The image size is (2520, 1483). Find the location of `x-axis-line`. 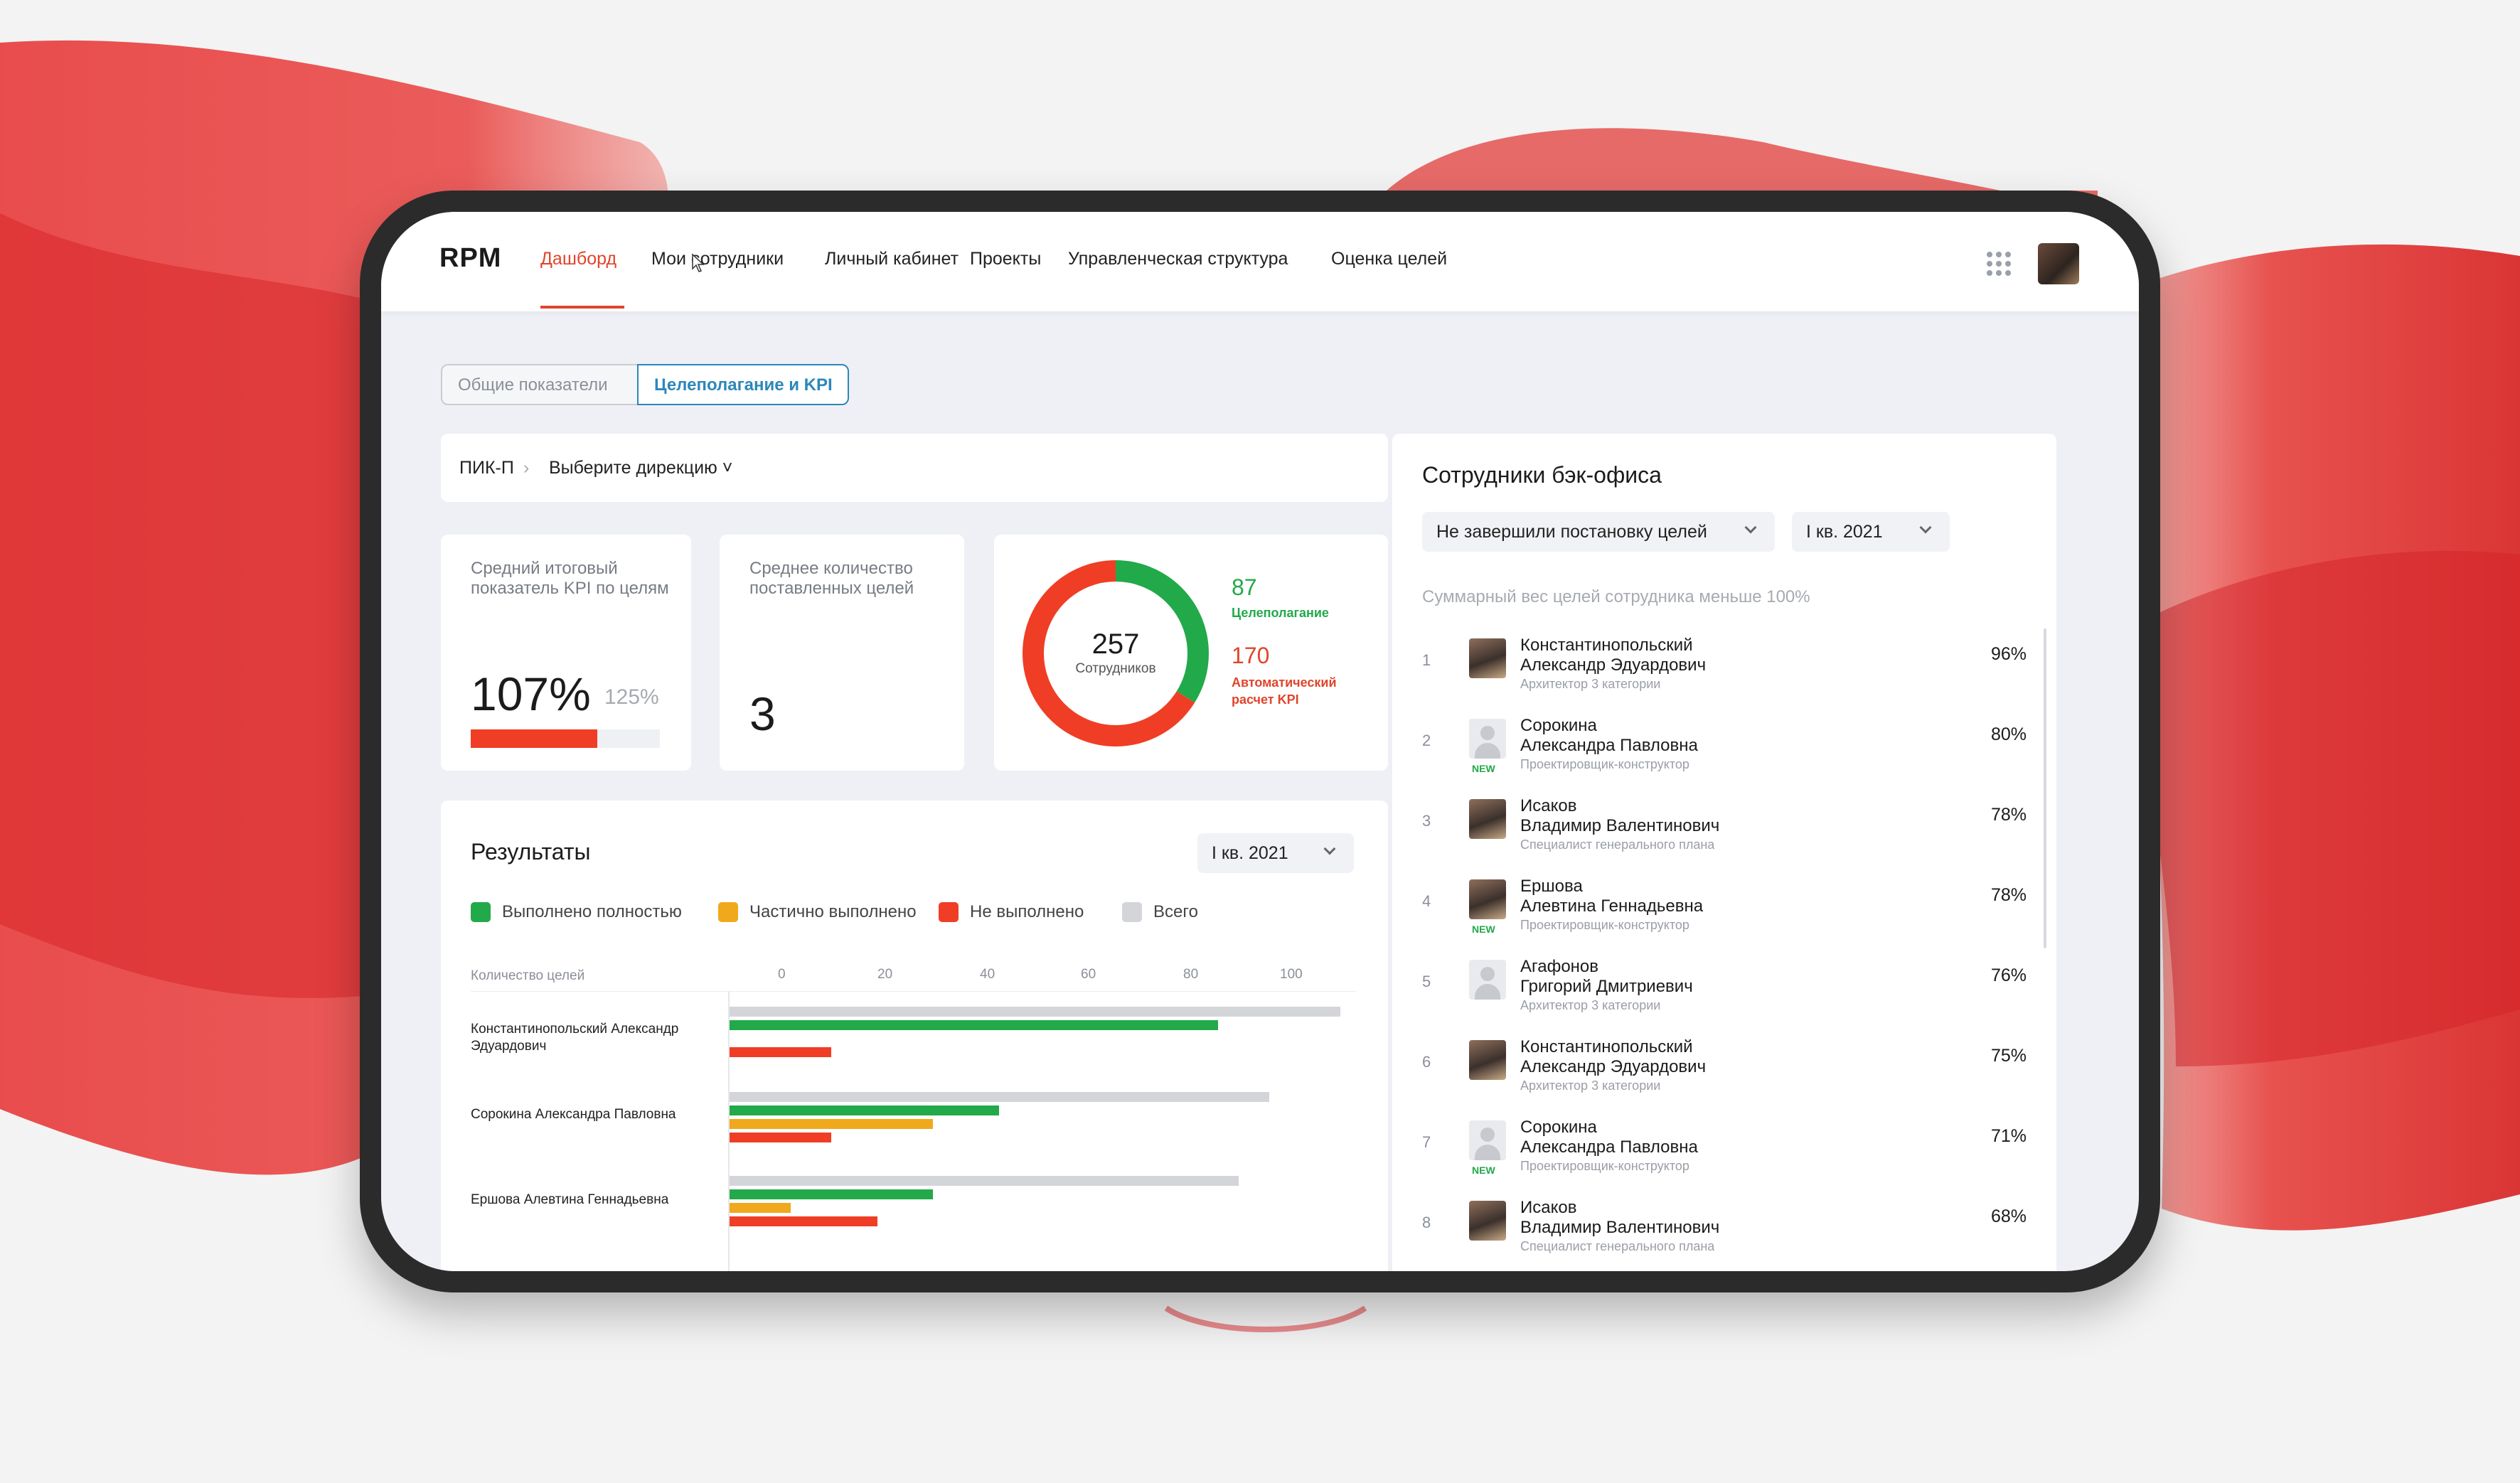

x-axis-line is located at coordinates (914, 991).